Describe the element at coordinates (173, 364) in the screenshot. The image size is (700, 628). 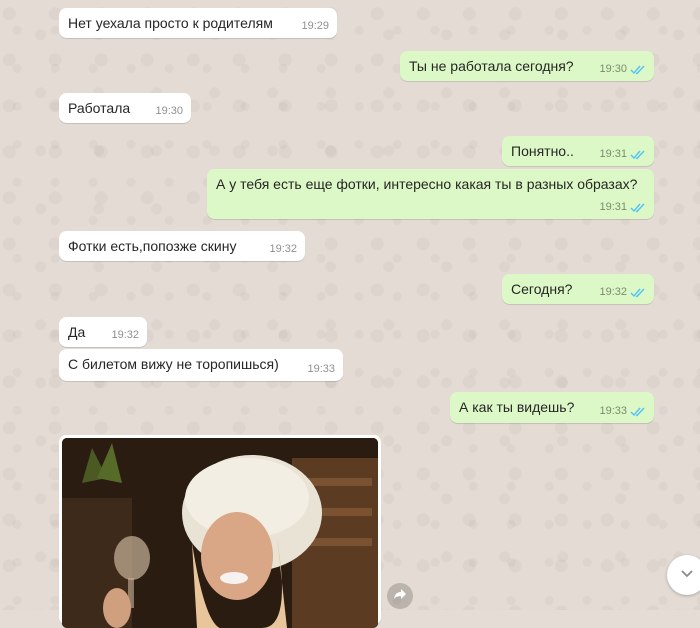
I see `message-text: С билетом вижу не торопишься)` at that location.